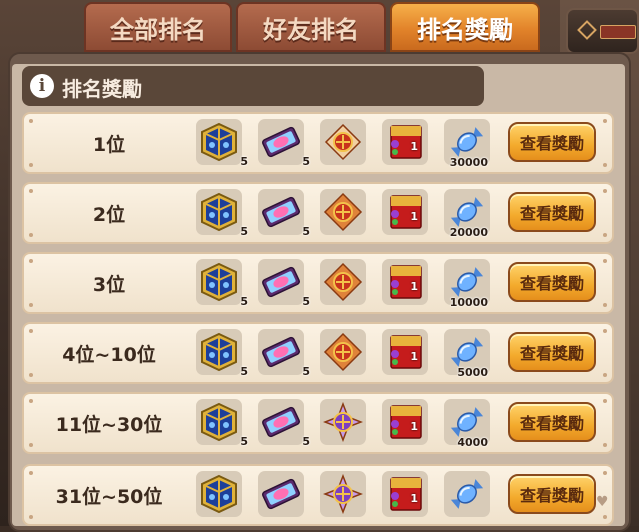  I want to click on coin-amount: 20000, so click(468, 232).